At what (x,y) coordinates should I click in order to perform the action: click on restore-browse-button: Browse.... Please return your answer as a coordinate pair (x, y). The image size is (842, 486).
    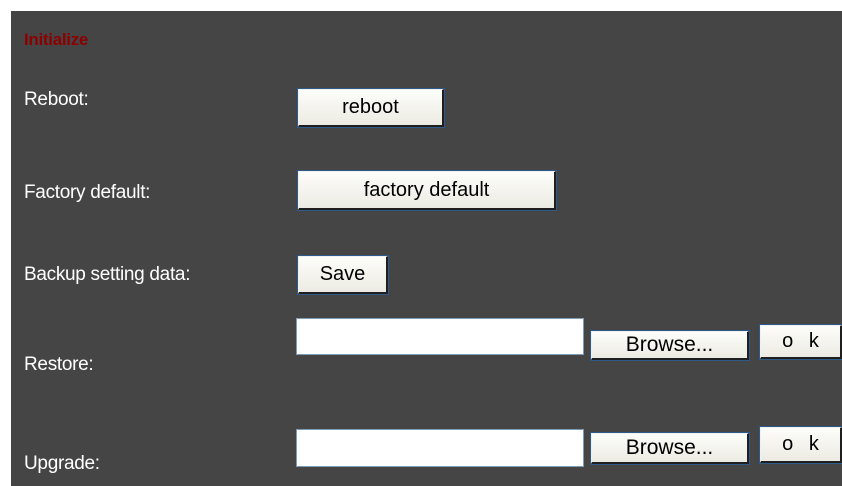
    Looking at the image, I should click on (670, 345).